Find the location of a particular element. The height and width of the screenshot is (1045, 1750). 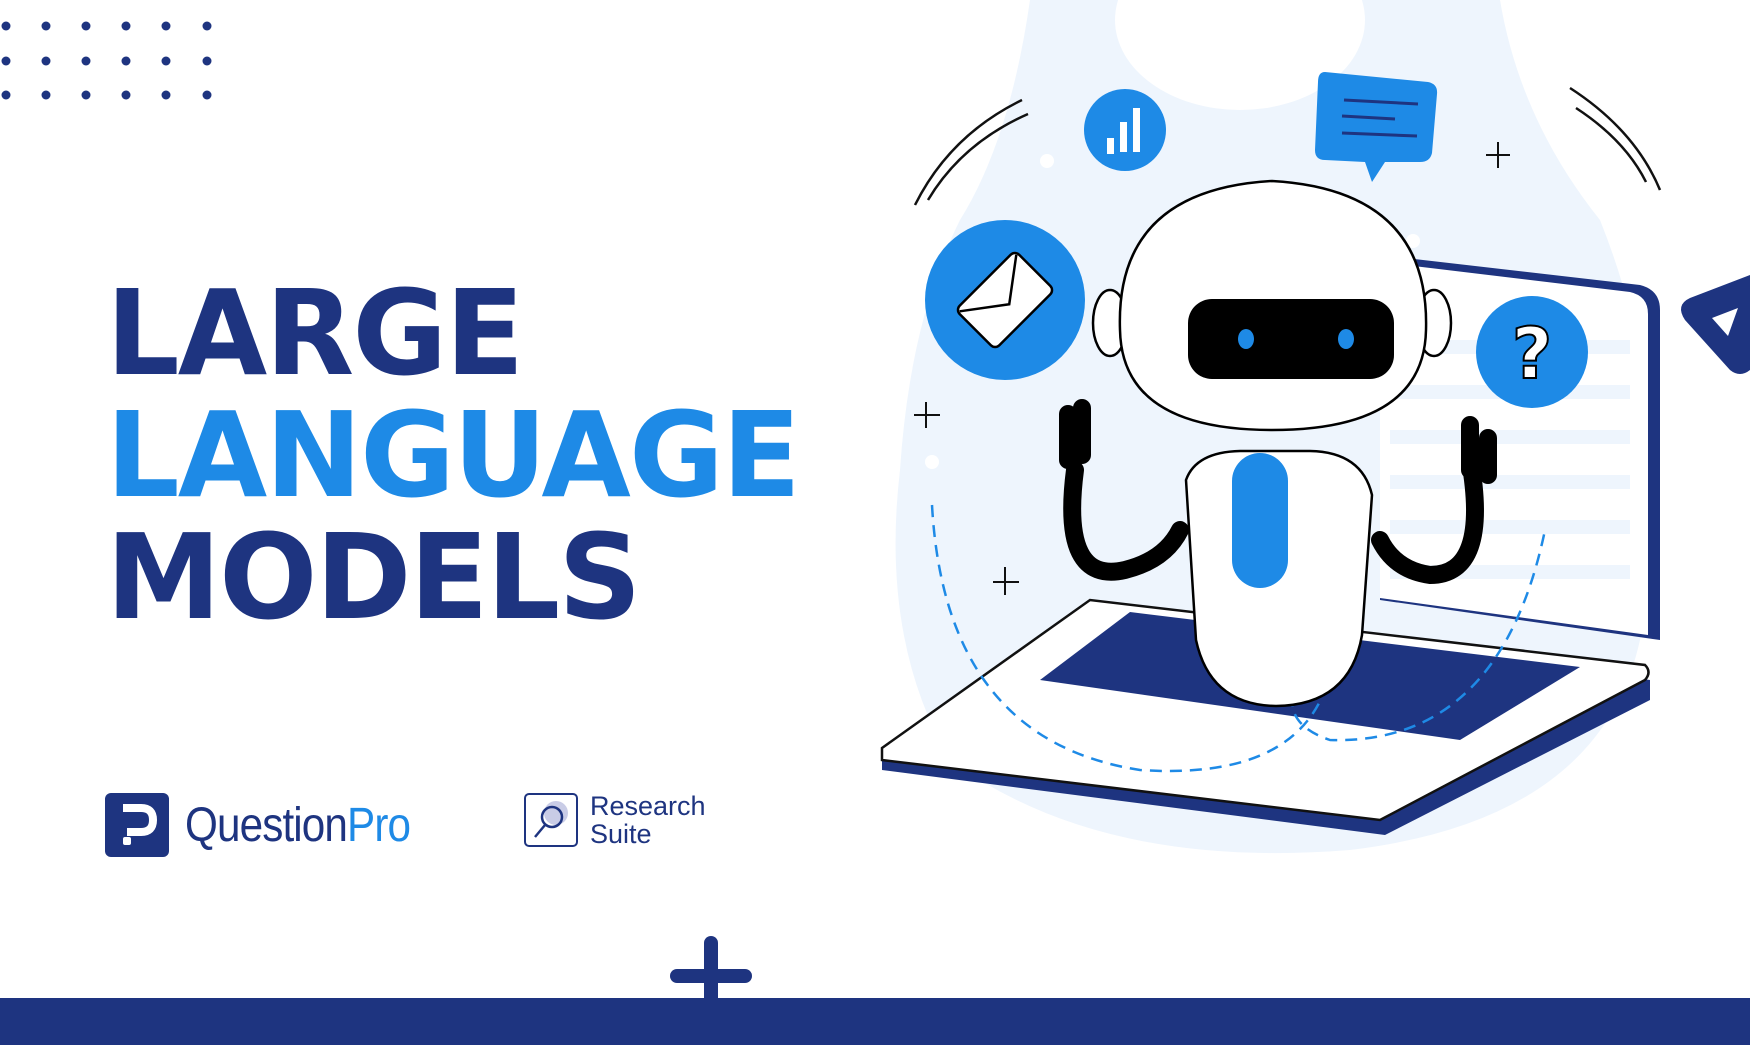

magnifier-icon is located at coordinates (551, 820).